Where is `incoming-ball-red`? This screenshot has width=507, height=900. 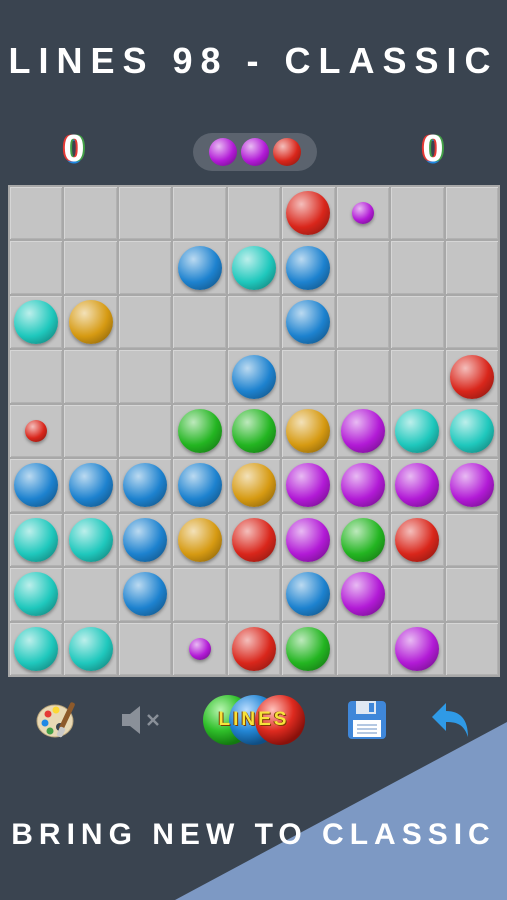 incoming-ball-red is located at coordinates (36, 430).